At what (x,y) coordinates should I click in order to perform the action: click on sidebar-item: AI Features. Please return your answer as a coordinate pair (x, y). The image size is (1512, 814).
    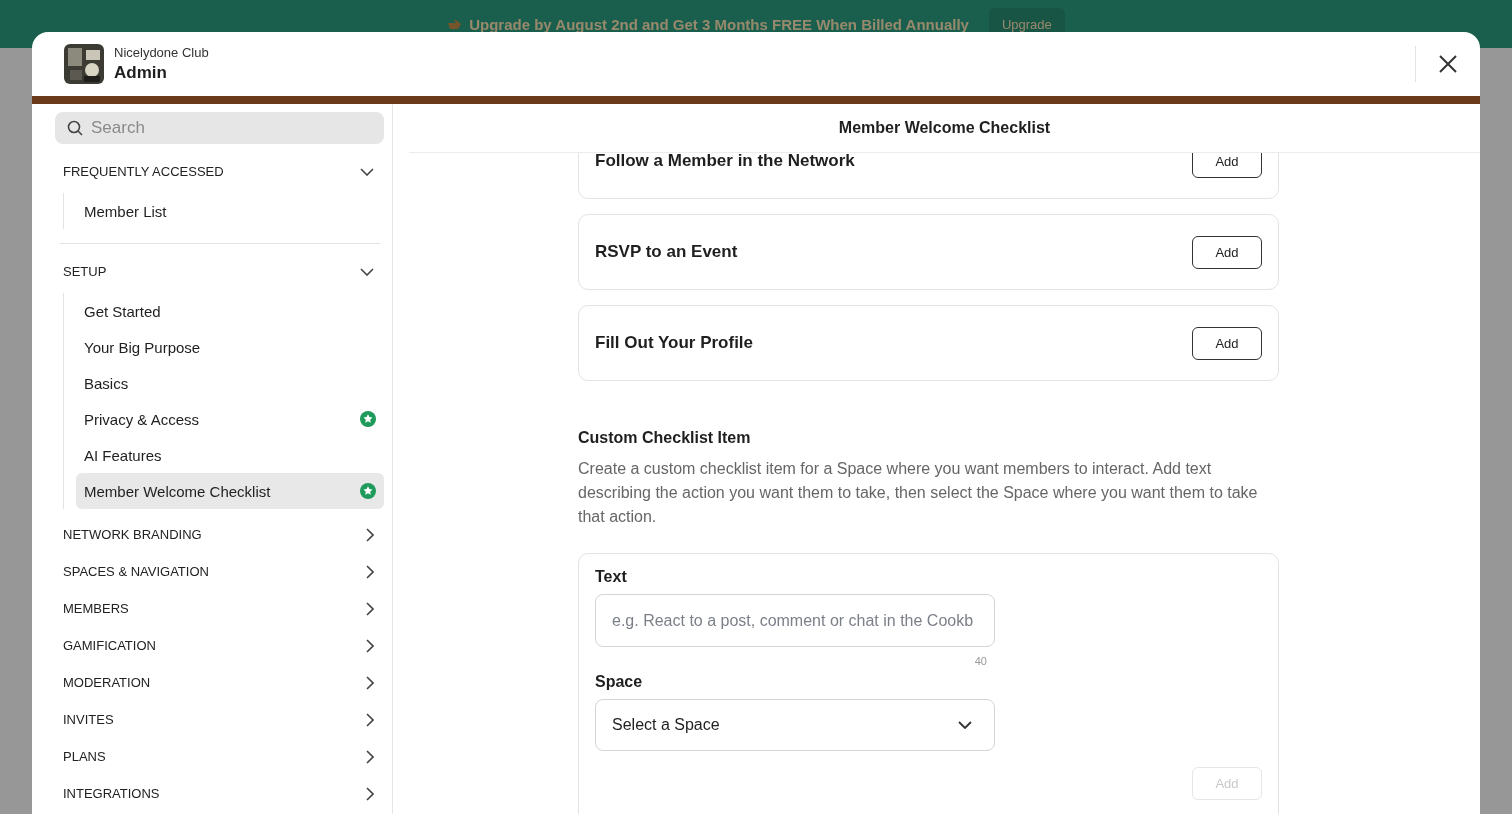
    Looking at the image, I should click on (230, 455).